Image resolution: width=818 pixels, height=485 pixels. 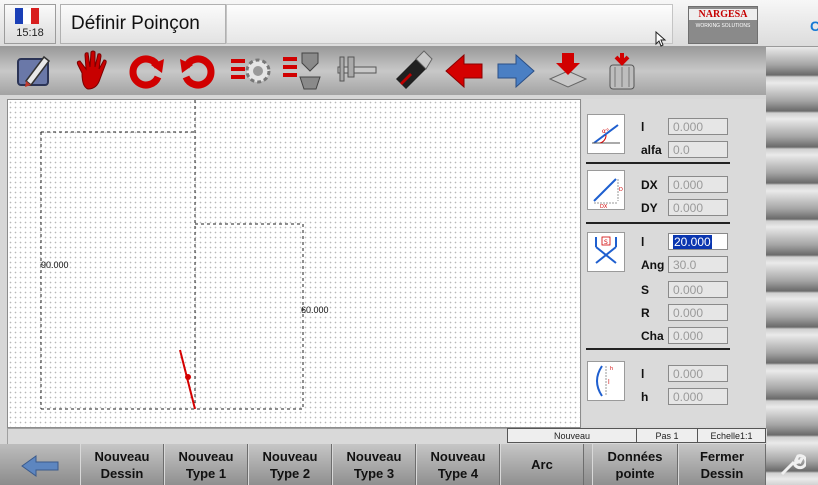 I want to click on dx-field: 0.000, so click(x=698, y=184).